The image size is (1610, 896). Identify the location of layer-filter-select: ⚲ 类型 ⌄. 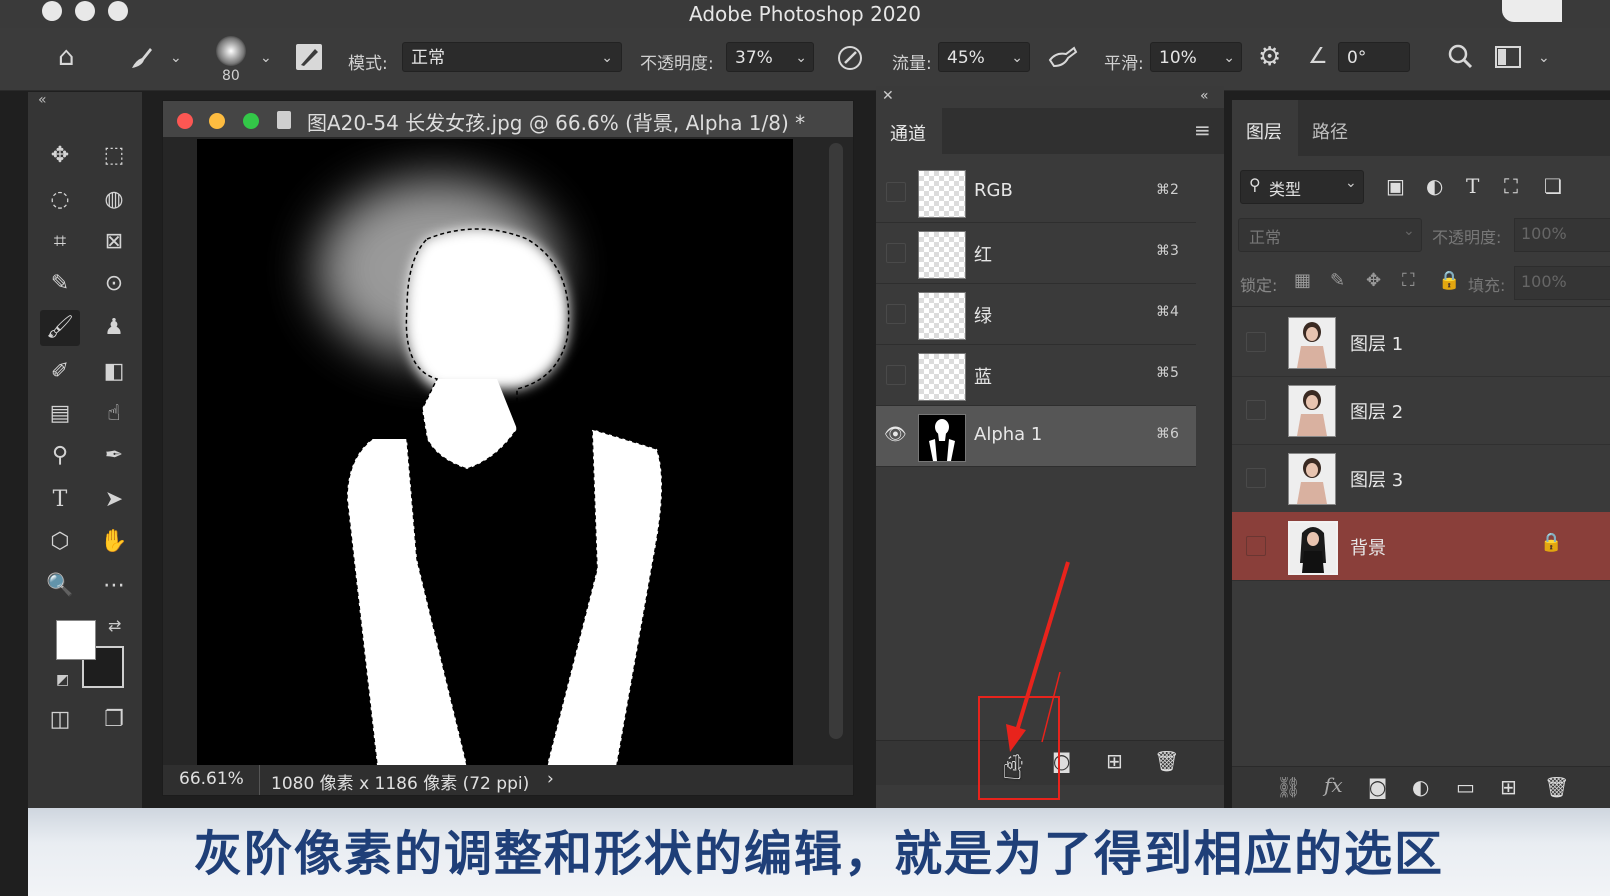
(1302, 187).